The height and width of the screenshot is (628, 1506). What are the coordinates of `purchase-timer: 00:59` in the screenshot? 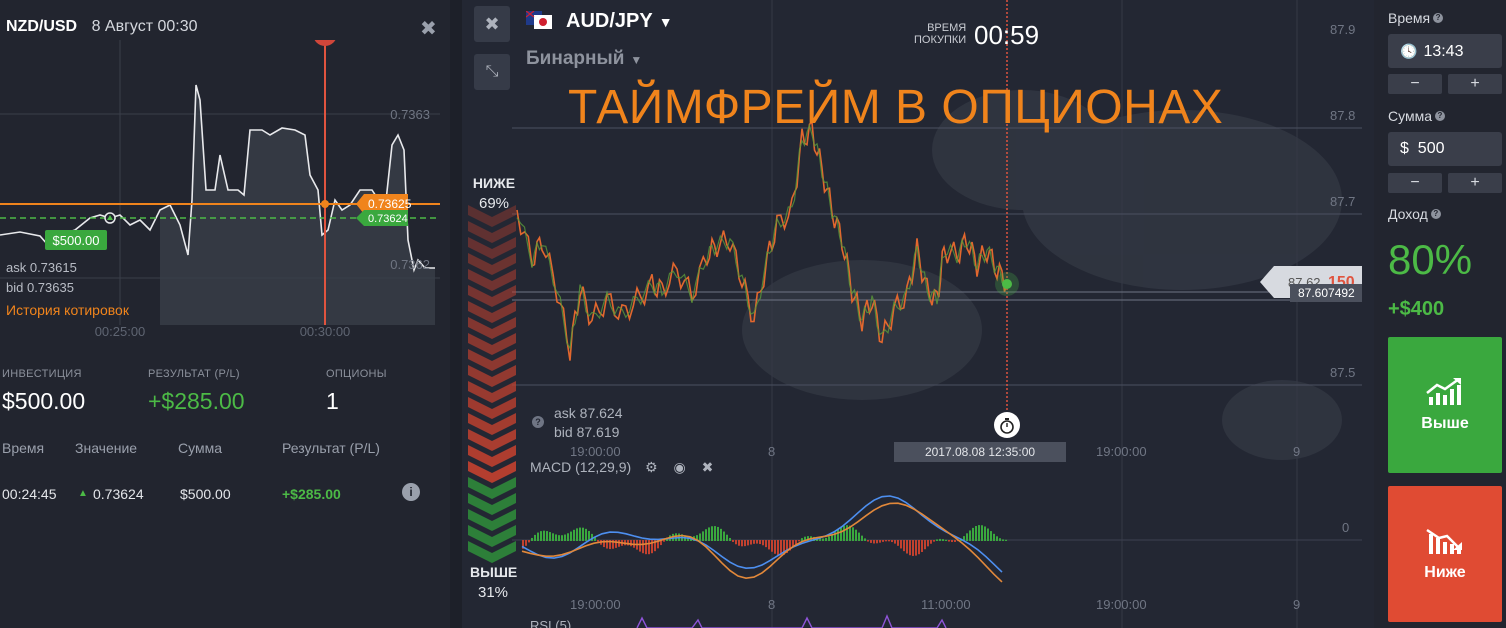 It's located at (1007, 35).